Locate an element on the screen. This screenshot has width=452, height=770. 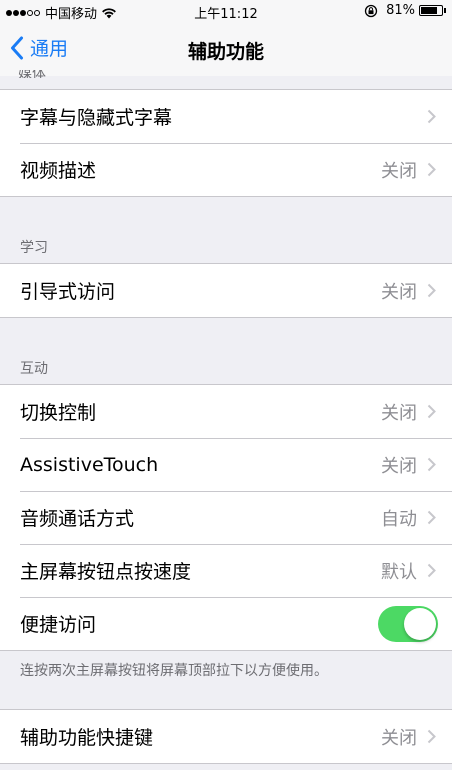
learning-group: 引导式访问 关闭 is located at coordinates (226, 290).